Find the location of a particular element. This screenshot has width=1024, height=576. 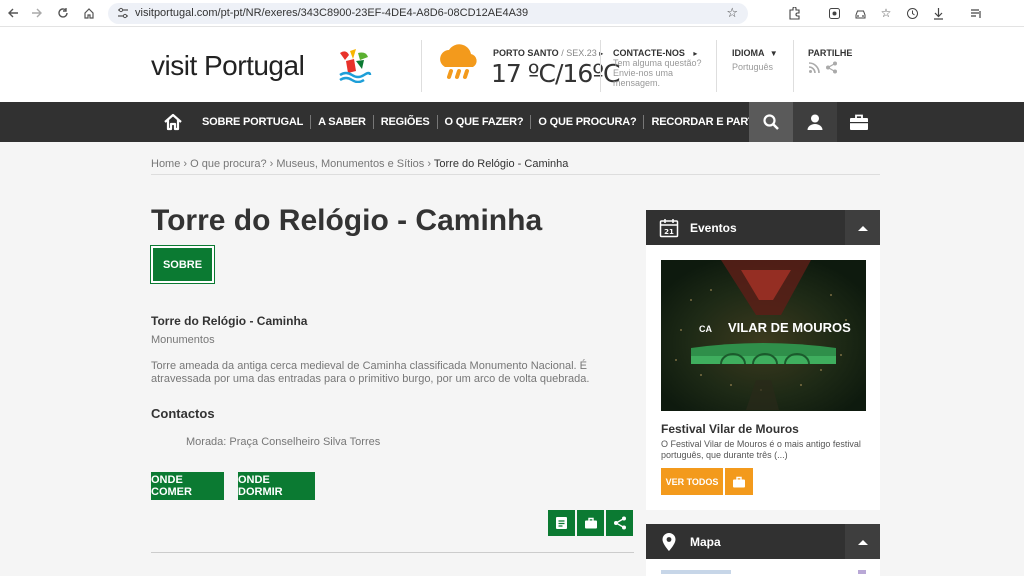

weather-rain-icon is located at coordinates (458, 61).